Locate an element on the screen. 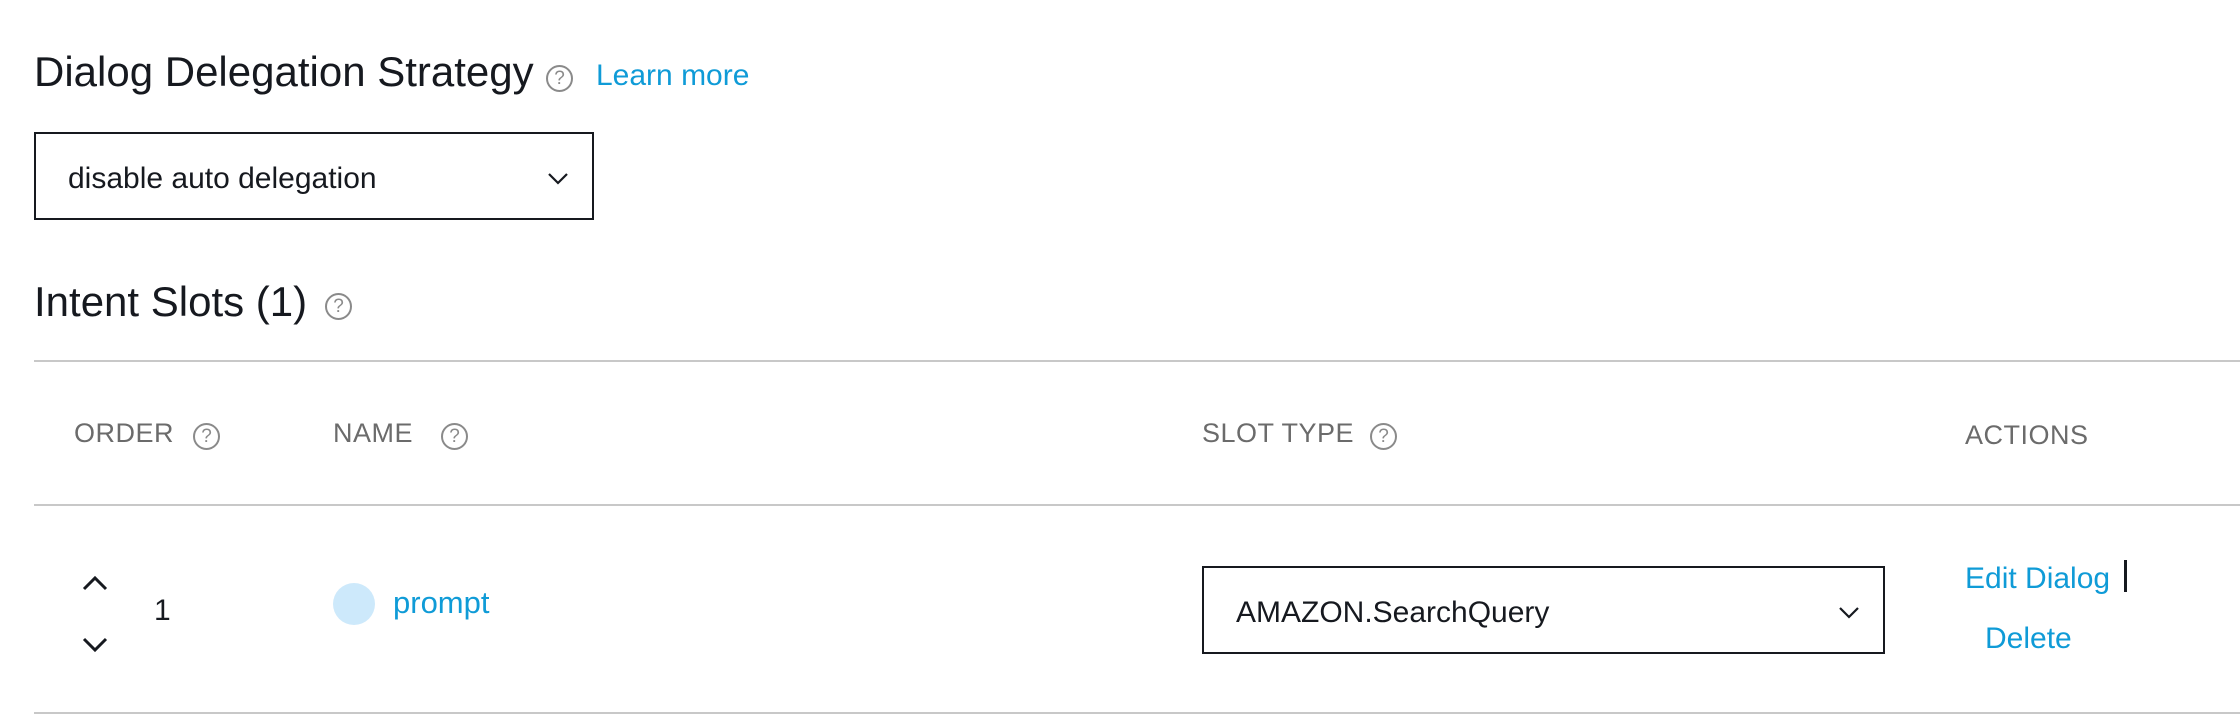 The image size is (2240, 716). delegation-strategy-title: Dialog Delegation Strategy is located at coordinates (284, 71).